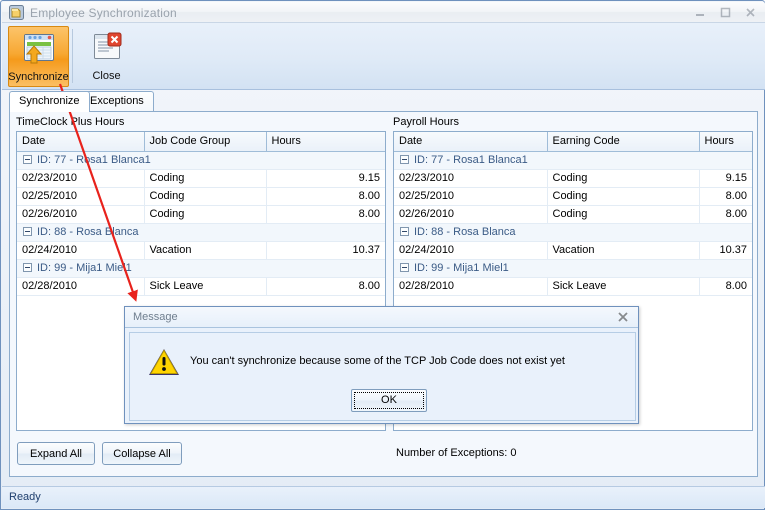 The height and width of the screenshot is (514, 765). What do you see at coordinates (81, 142) in the screenshot?
I see `left-grid-col-date: Date` at bounding box center [81, 142].